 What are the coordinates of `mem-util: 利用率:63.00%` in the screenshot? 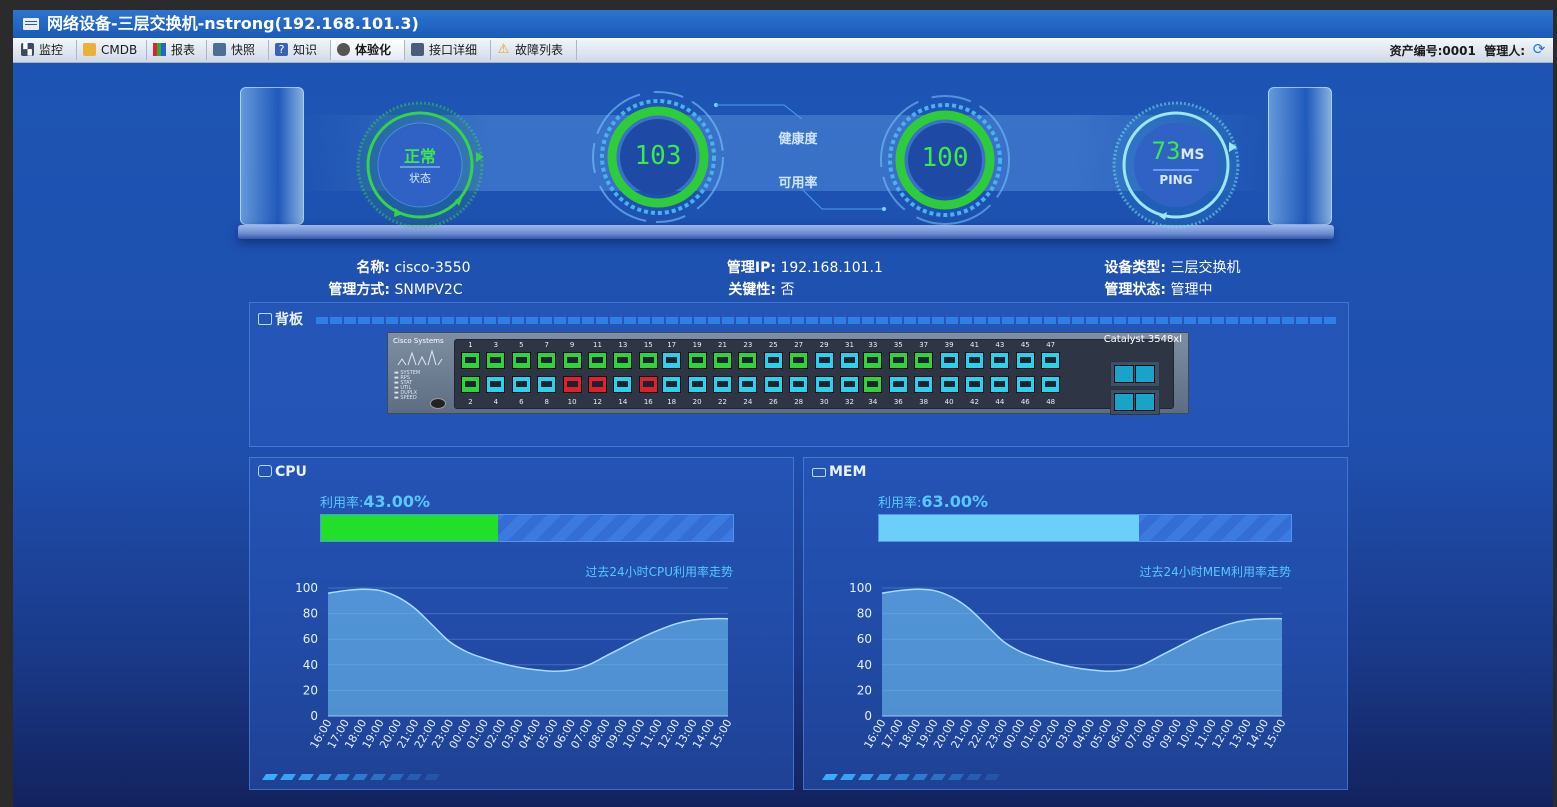 It's located at (933, 501).